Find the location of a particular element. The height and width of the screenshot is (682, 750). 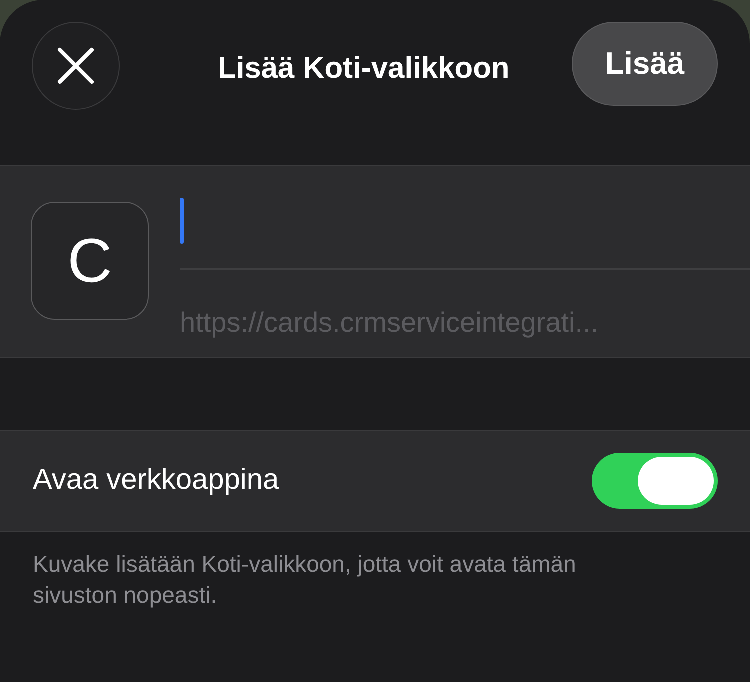

add-button: Lisää is located at coordinates (645, 64).